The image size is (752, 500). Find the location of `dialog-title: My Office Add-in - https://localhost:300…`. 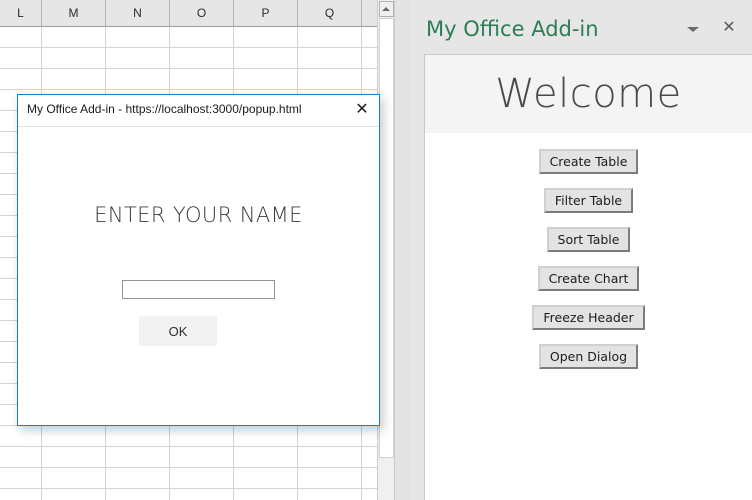

dialog-title: My Office Add-in - https://localhost:300… is located at coordinates (164, 109).